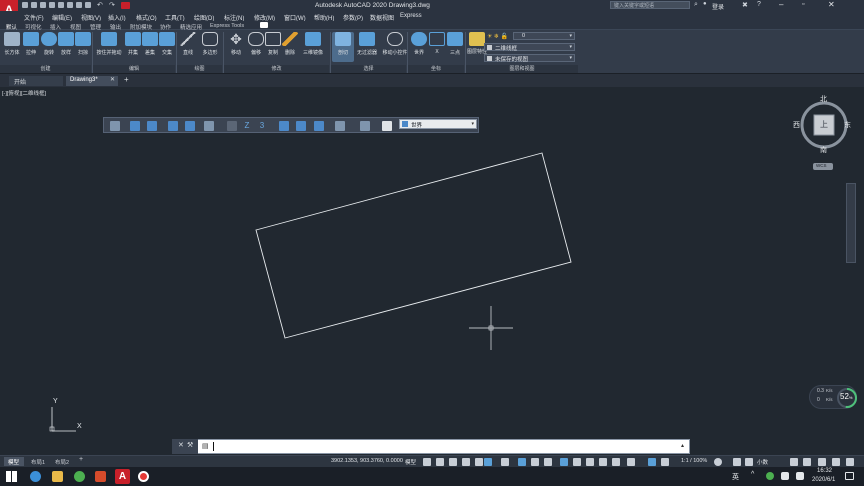  I want to click on new-tab-button: +, so click(126, 79).